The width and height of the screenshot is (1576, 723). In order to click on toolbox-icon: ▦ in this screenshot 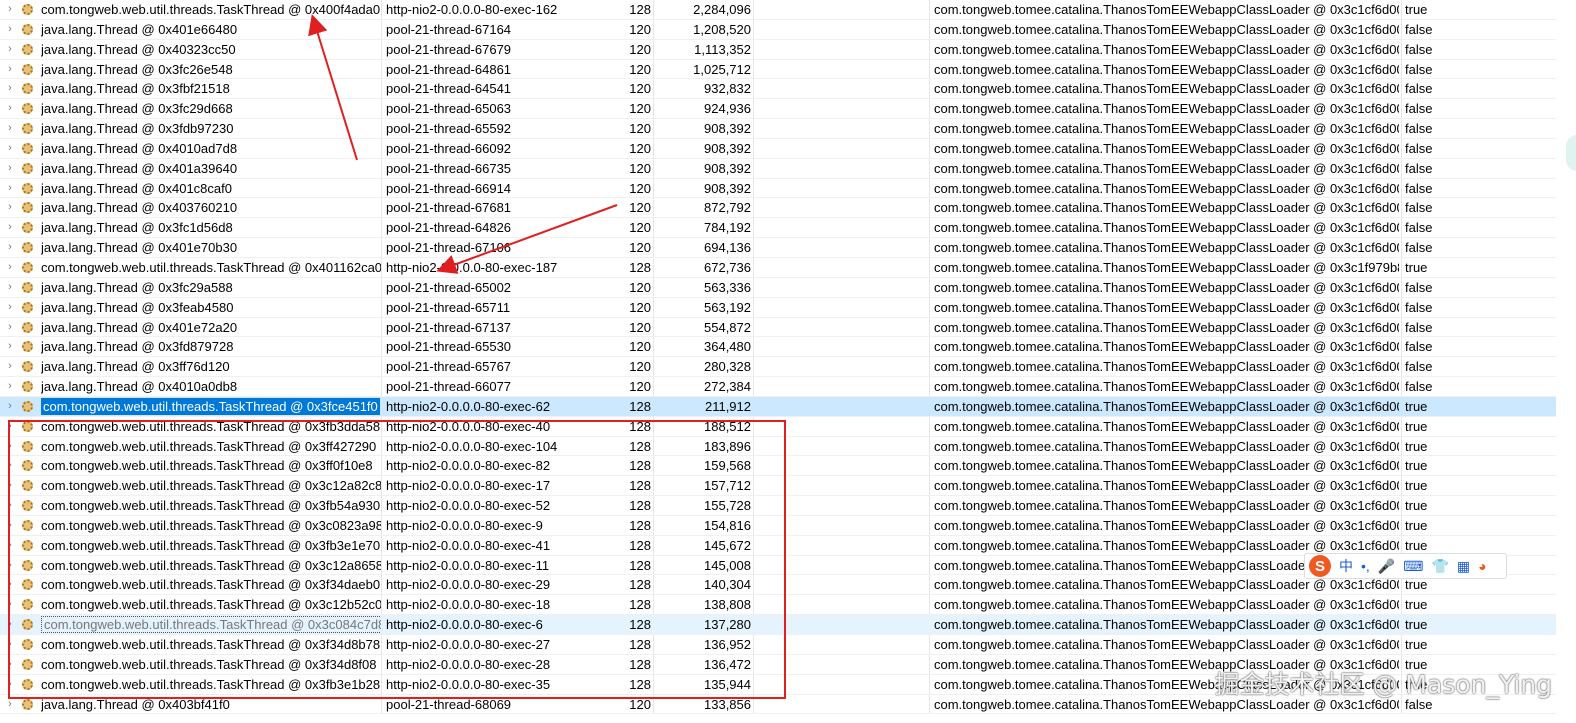, I will do `click(1463, 566)`.